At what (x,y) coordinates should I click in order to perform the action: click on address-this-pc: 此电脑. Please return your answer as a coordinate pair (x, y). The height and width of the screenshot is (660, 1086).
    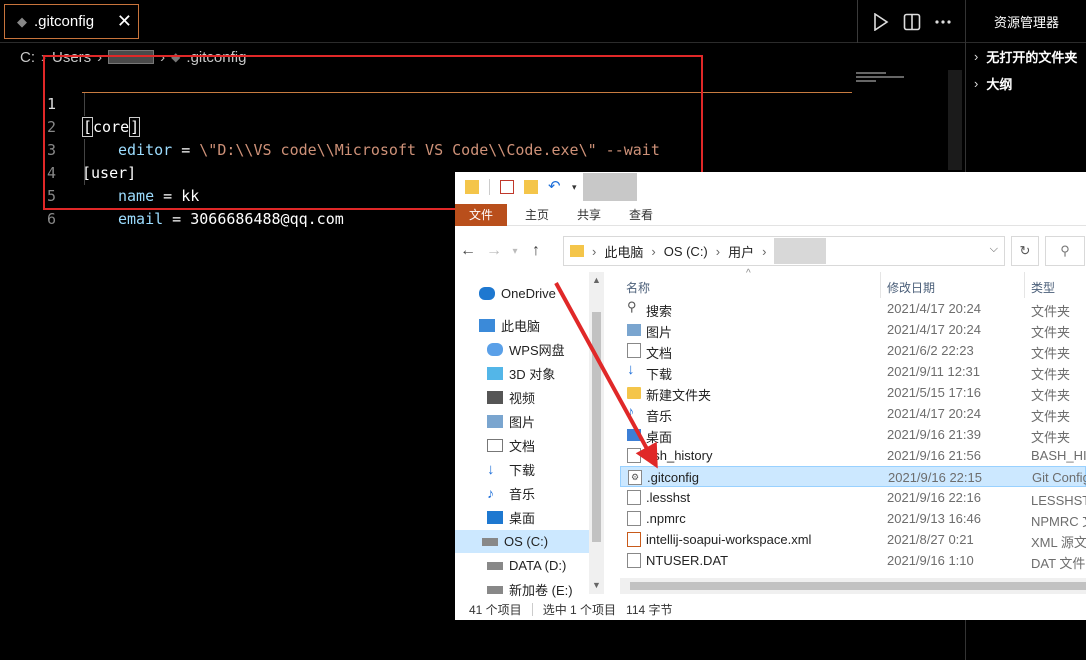
    Looking at the image, I should click on (623, 251).